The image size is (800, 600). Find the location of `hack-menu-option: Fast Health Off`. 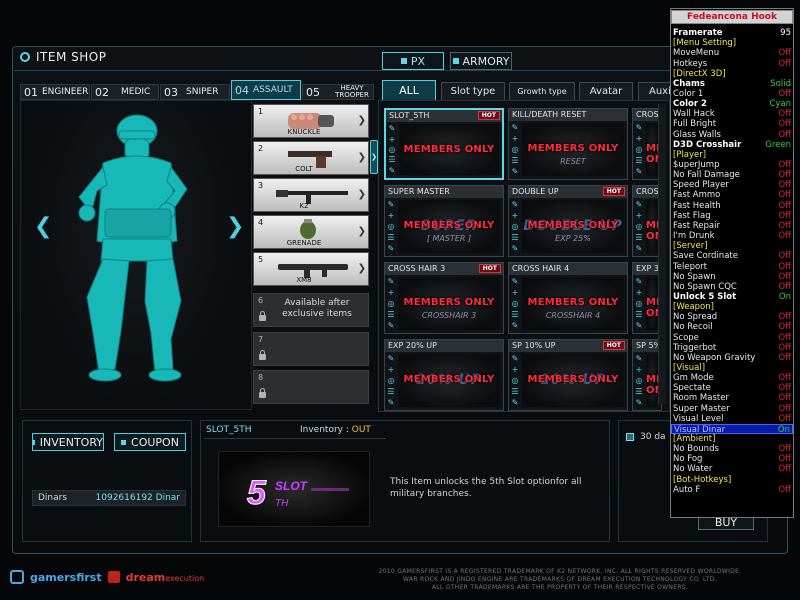

hack-menu-option: Fast Health Off is located at coordinates (732, 206).